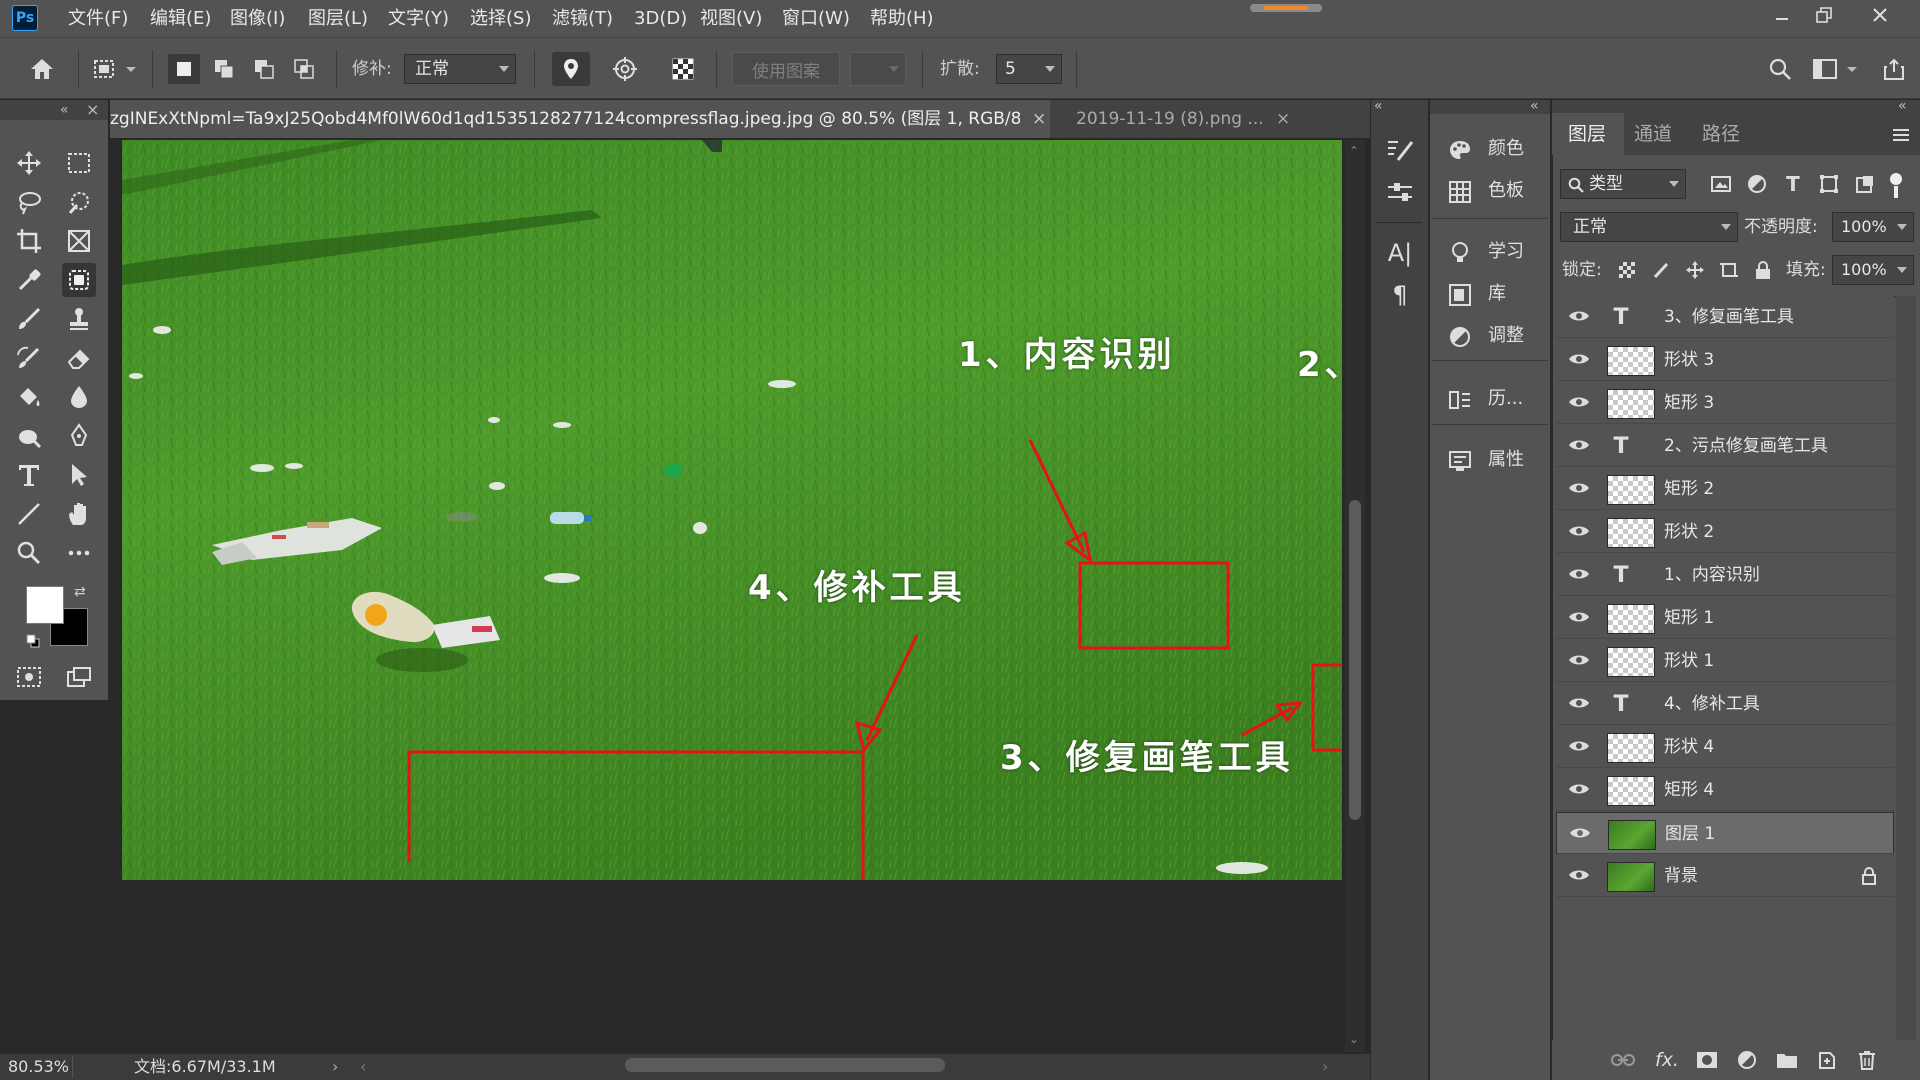 The image size is (1920, 1080). What do you see at coordinates (1661, 270) in the screenshot?
I see `lock-pixels-icon` at bounding box center [1661, 270].